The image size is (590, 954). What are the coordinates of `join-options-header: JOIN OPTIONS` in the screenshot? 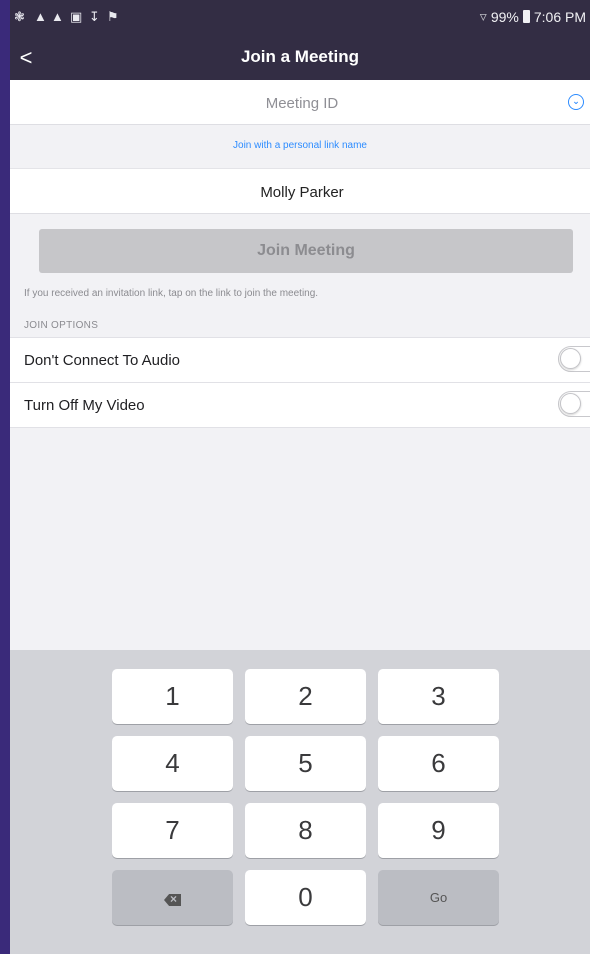 It's located at (61, 325).